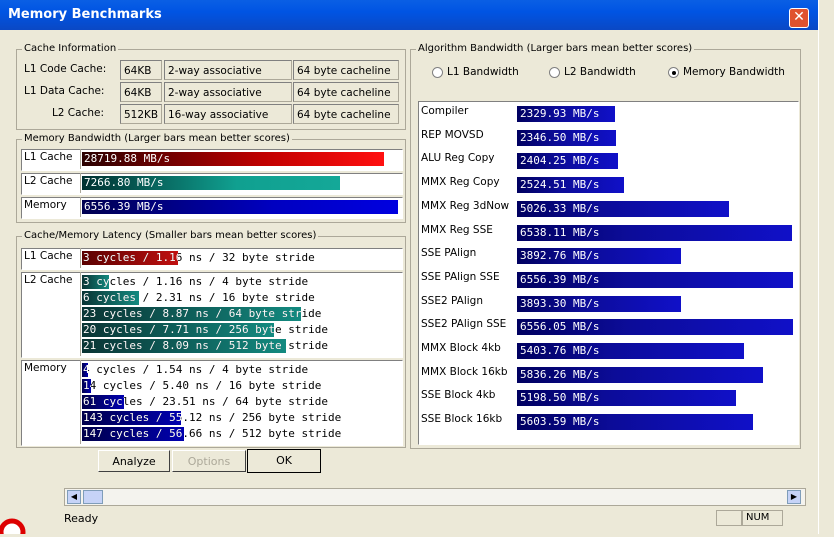  I want to click on algorithm-value: 5603.59 MB/s, so click(560, 422).